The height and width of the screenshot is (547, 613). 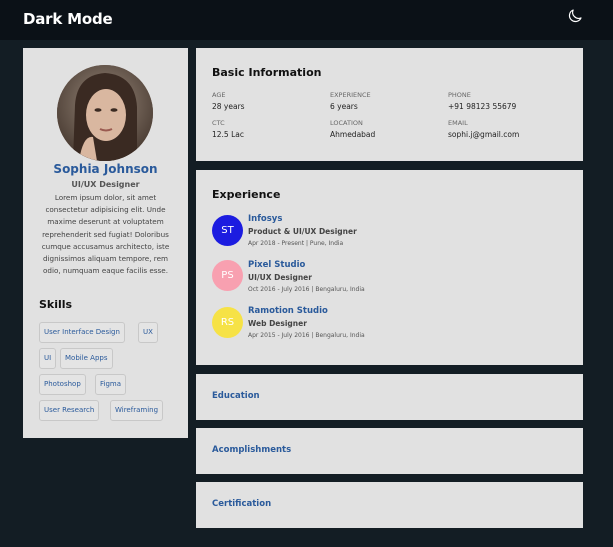 What do you see at coordinates (69, 410) in the screenshot?
I see `skill-chip: User Research` at bounding box center [69, 410].